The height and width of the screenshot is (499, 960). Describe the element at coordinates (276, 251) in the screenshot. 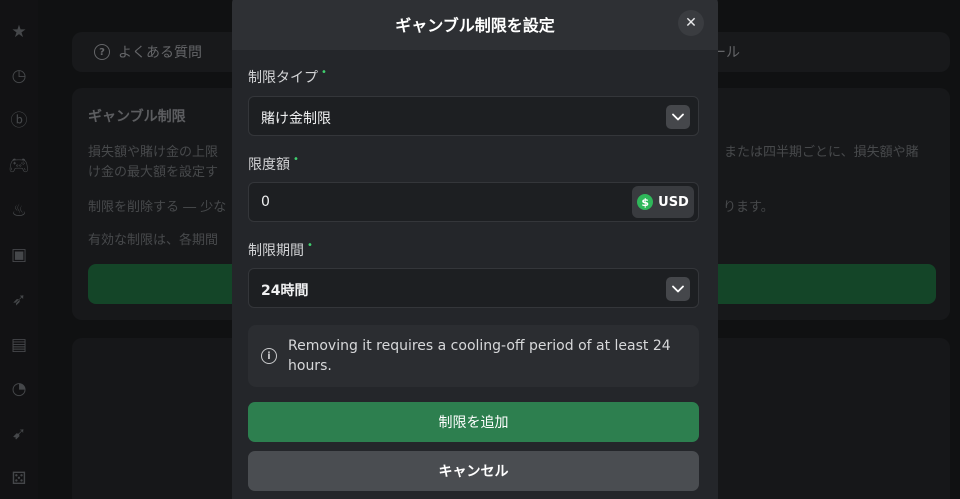

I see `limit-period-label-text: 制限期間` at that location.